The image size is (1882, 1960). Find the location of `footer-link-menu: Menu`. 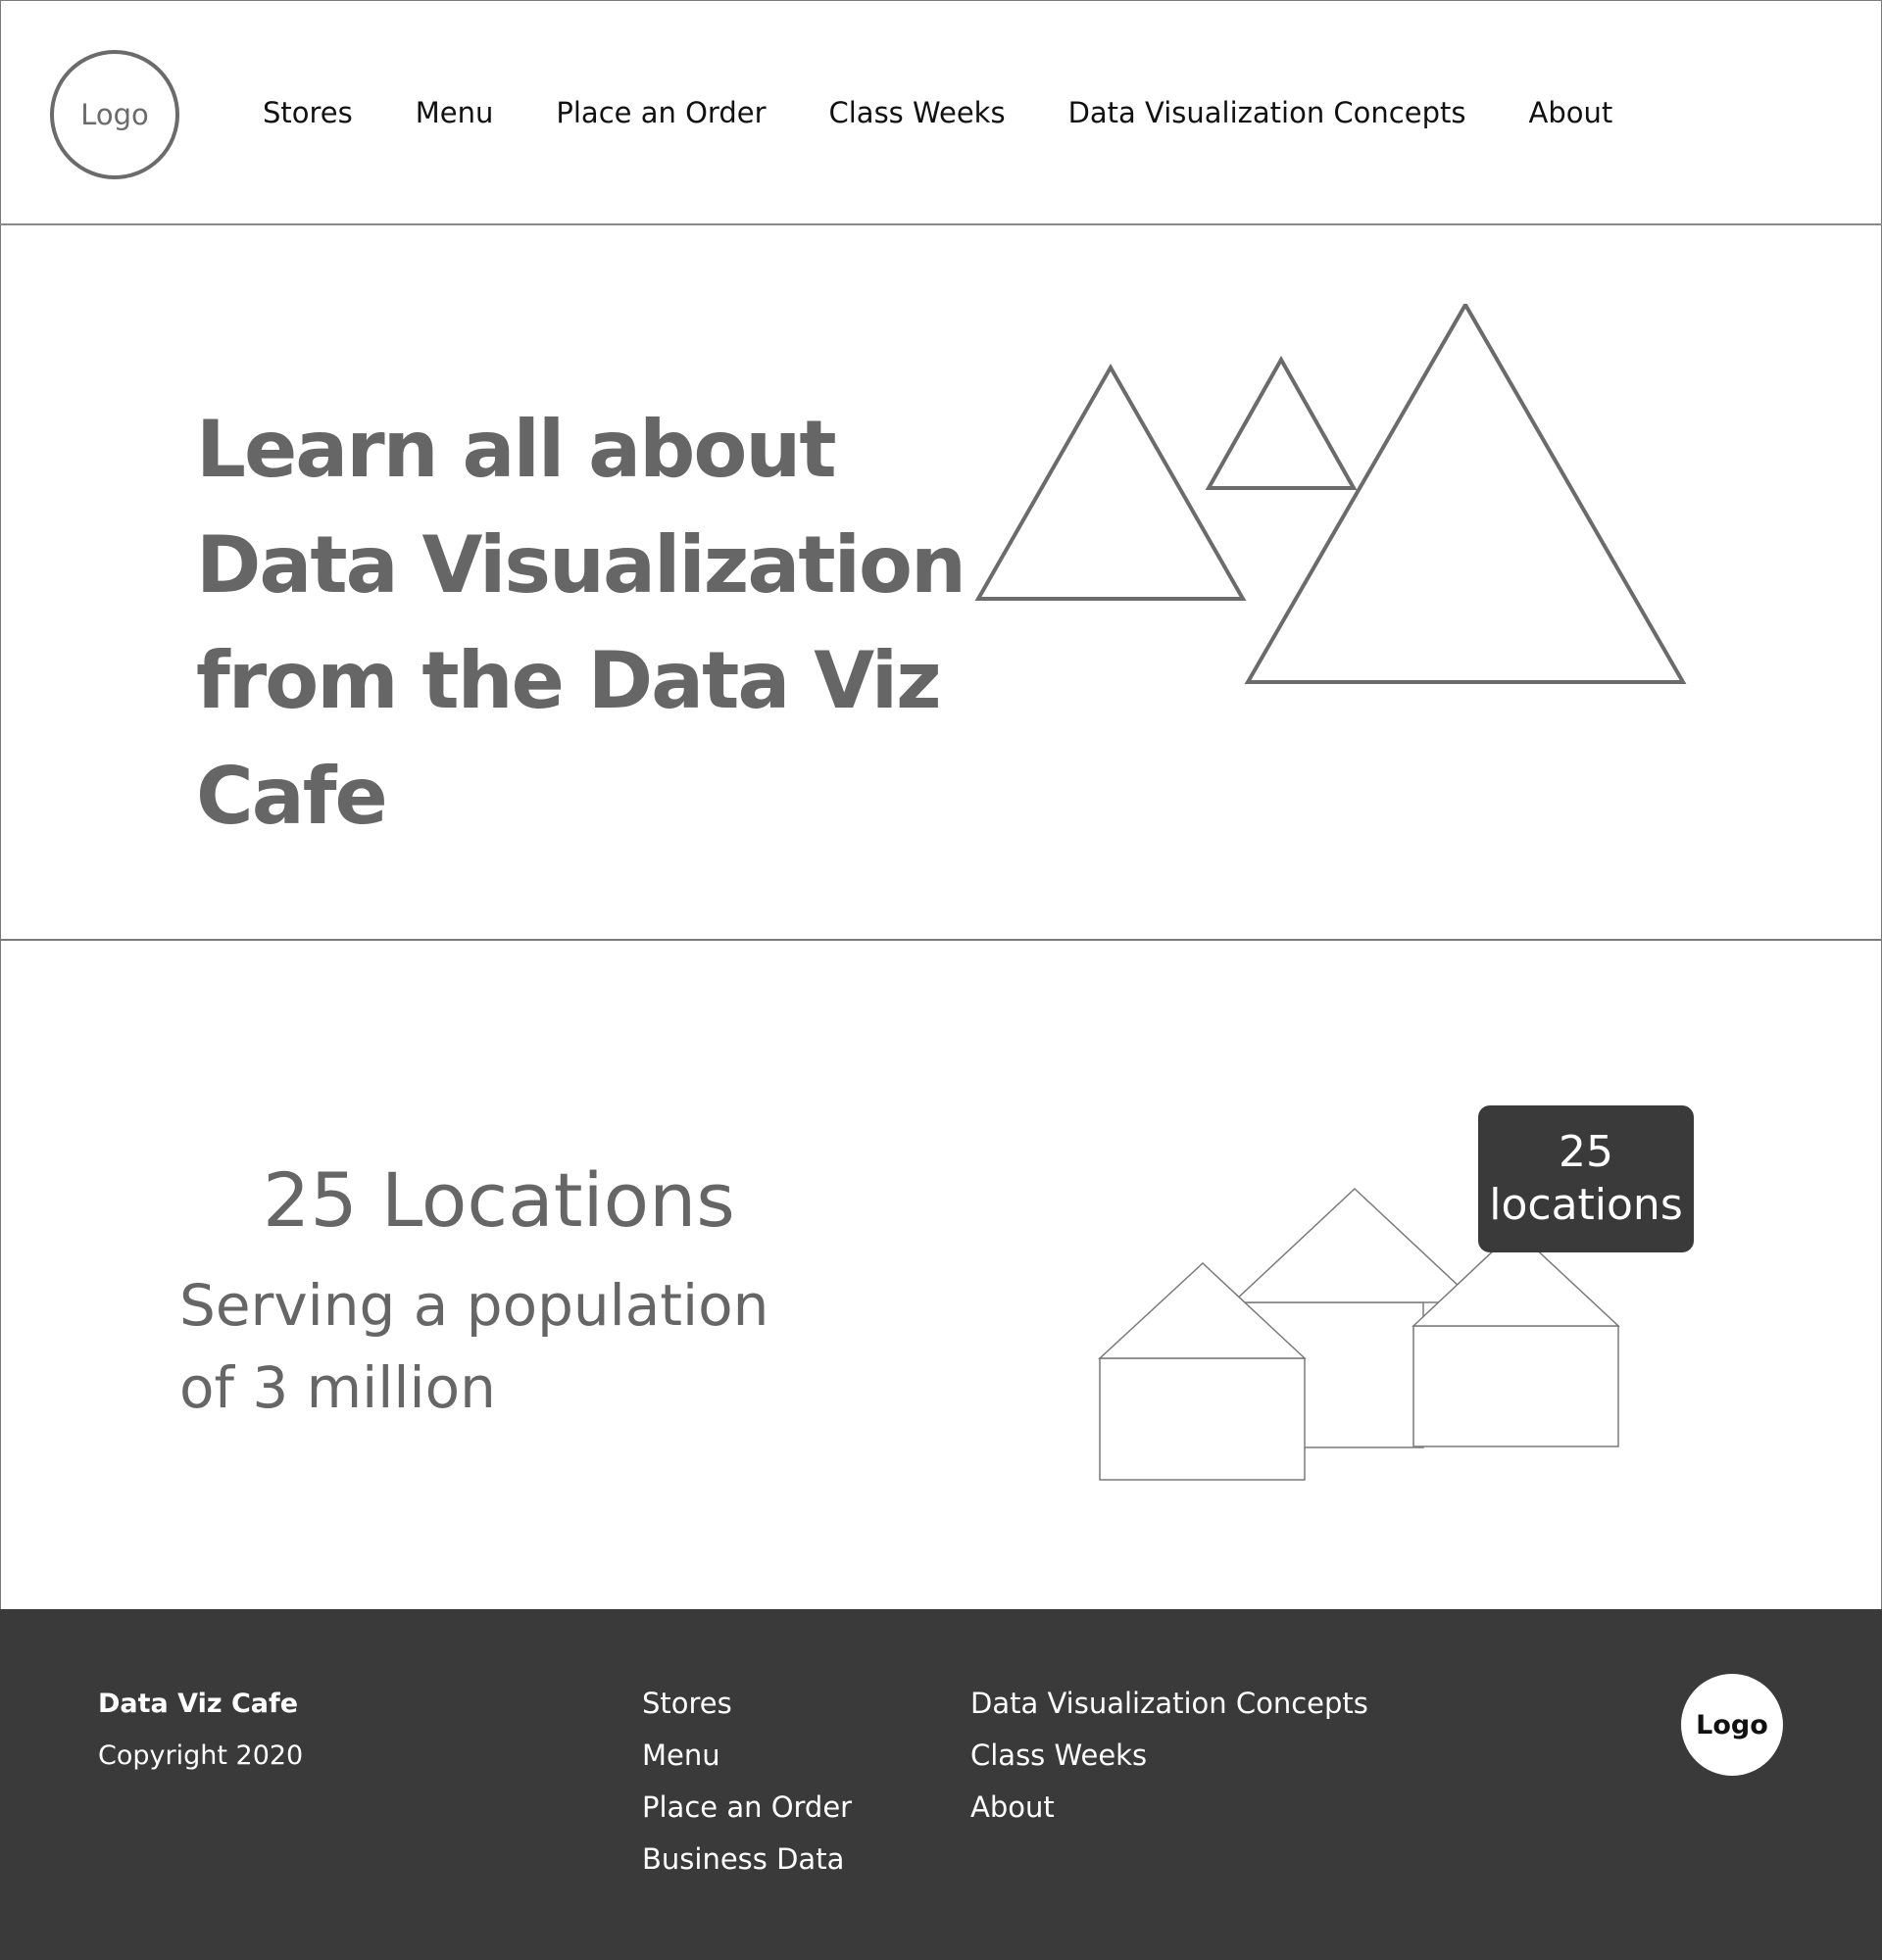

footer-link-menu: Menu is located at coordinates (747, 1756).